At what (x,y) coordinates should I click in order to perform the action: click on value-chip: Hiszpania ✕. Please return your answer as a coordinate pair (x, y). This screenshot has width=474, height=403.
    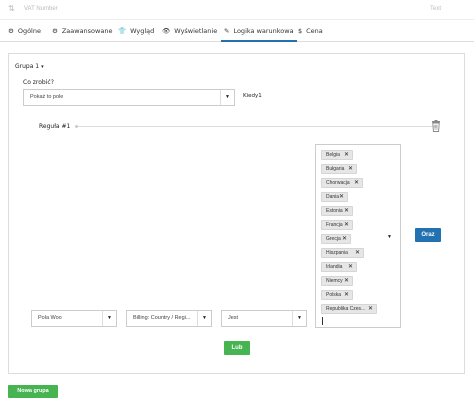
    Looking at the image, I should click on (342, 253).